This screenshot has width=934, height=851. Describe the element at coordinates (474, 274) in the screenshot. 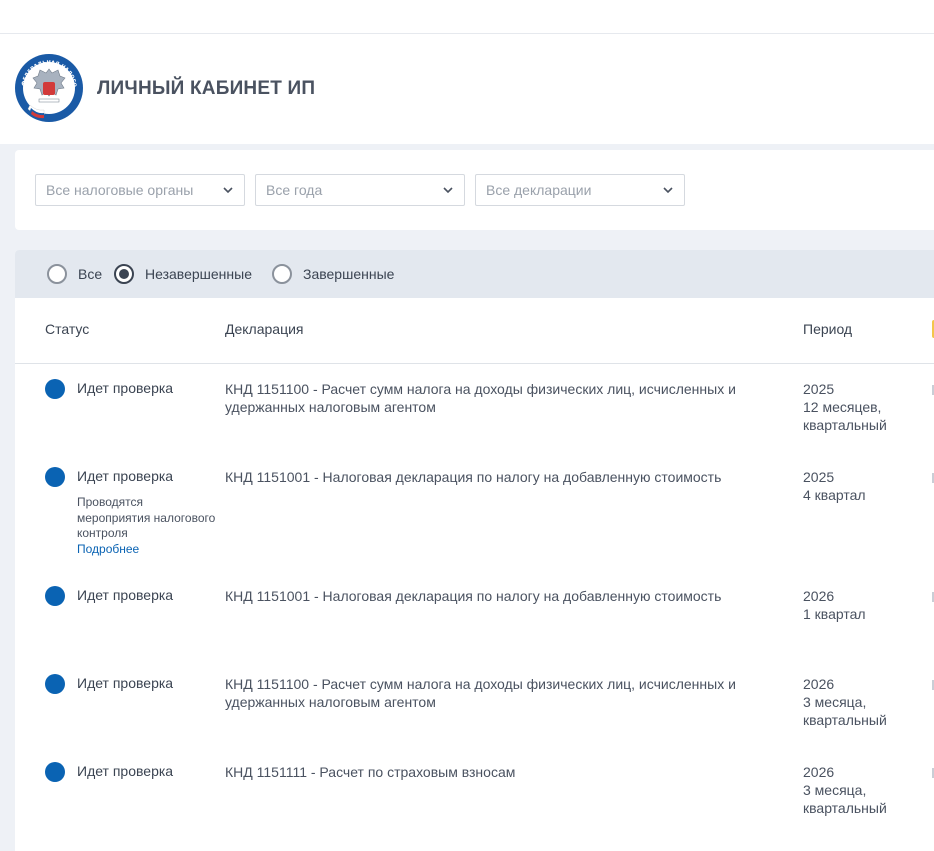

I see `status-filter-bar: Все Незавершенные Завершенные` at that location.